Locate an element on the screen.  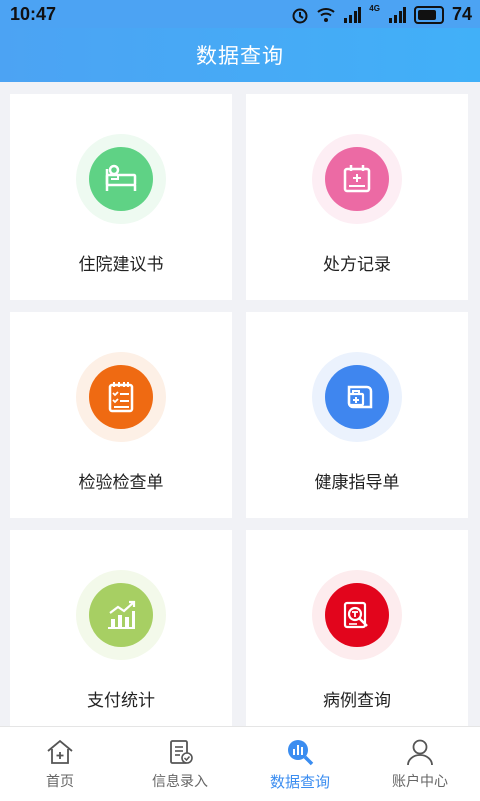
card-label: 健康指导单 is located at coordinates (357, 483).